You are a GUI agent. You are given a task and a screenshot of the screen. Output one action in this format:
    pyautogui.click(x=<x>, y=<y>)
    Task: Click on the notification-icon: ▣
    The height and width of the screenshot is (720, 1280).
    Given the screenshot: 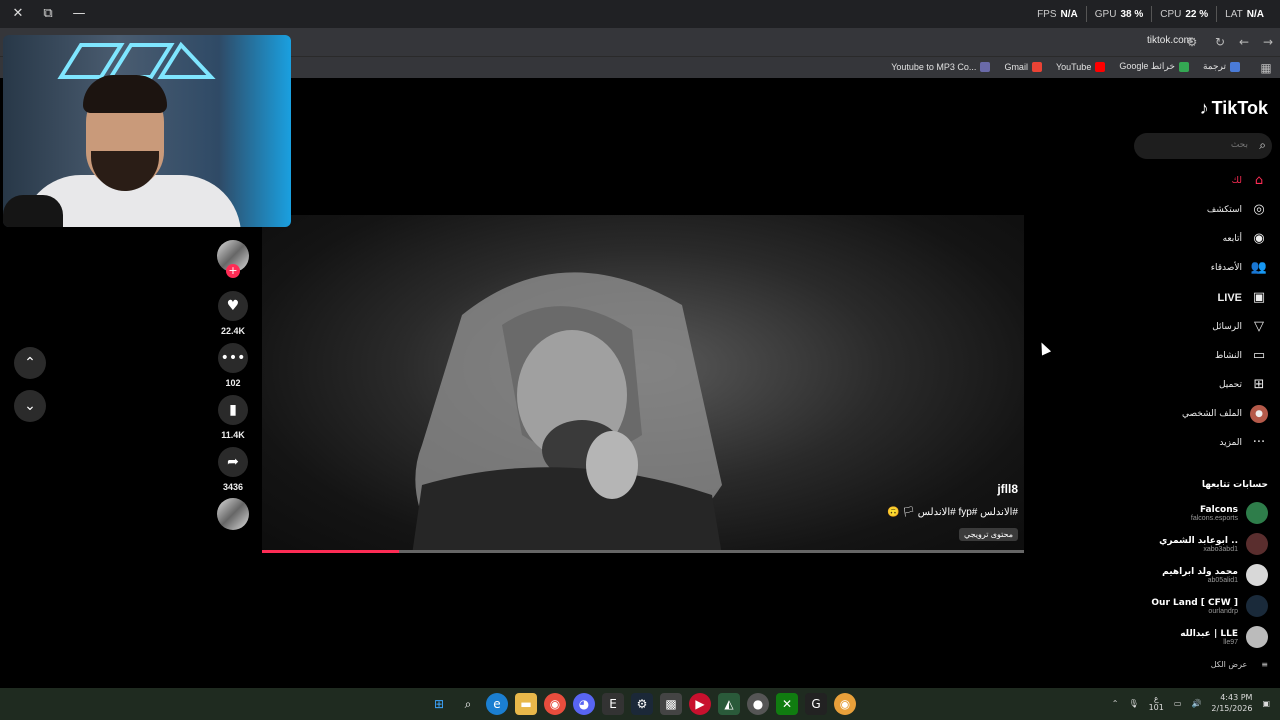 What is the action you would take?
    pyautogui.click(x=1266, y=703)
    